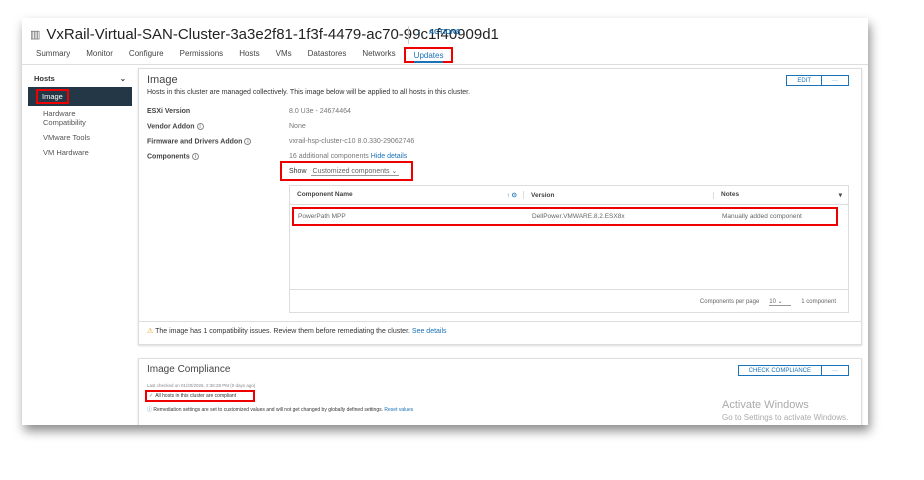 The image size is (924, 480). I want to click on column-component-name: Component Name ↑ ⊙, so click(407, 195).